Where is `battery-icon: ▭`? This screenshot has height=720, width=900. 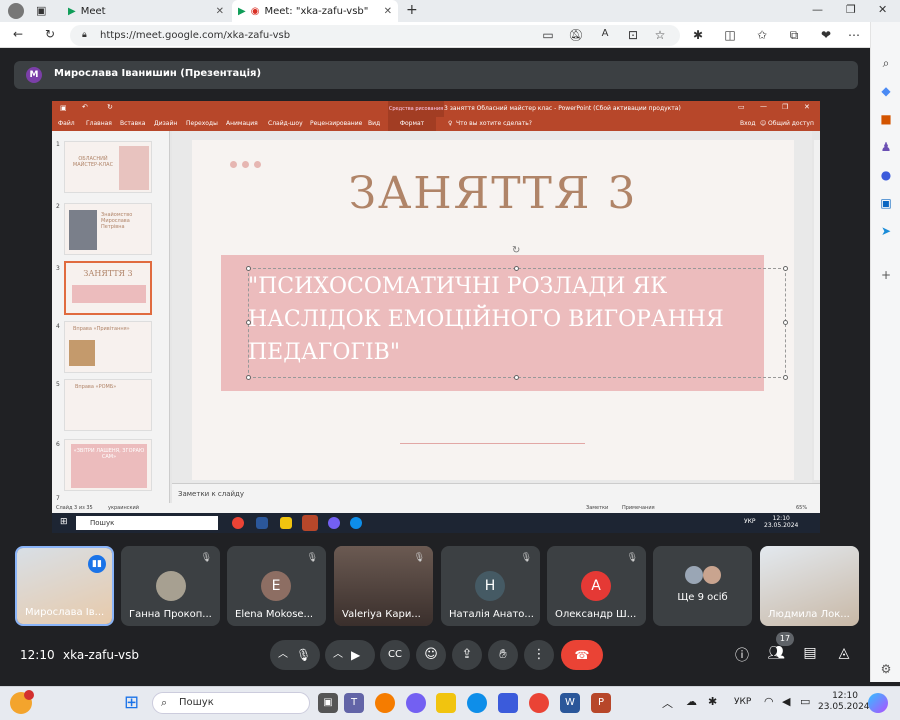
battery-icon: ▭ is located at coordinates (805, 701).